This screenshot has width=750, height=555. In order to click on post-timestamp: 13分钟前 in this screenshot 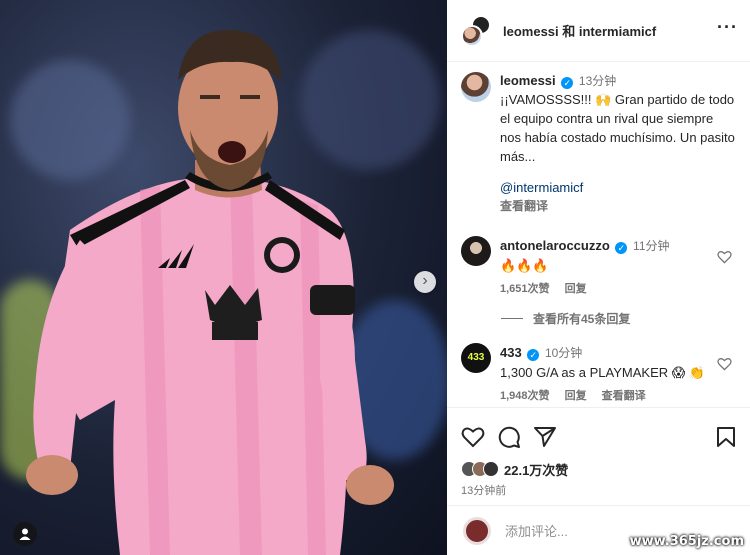, I will do `click(484, 491)`.